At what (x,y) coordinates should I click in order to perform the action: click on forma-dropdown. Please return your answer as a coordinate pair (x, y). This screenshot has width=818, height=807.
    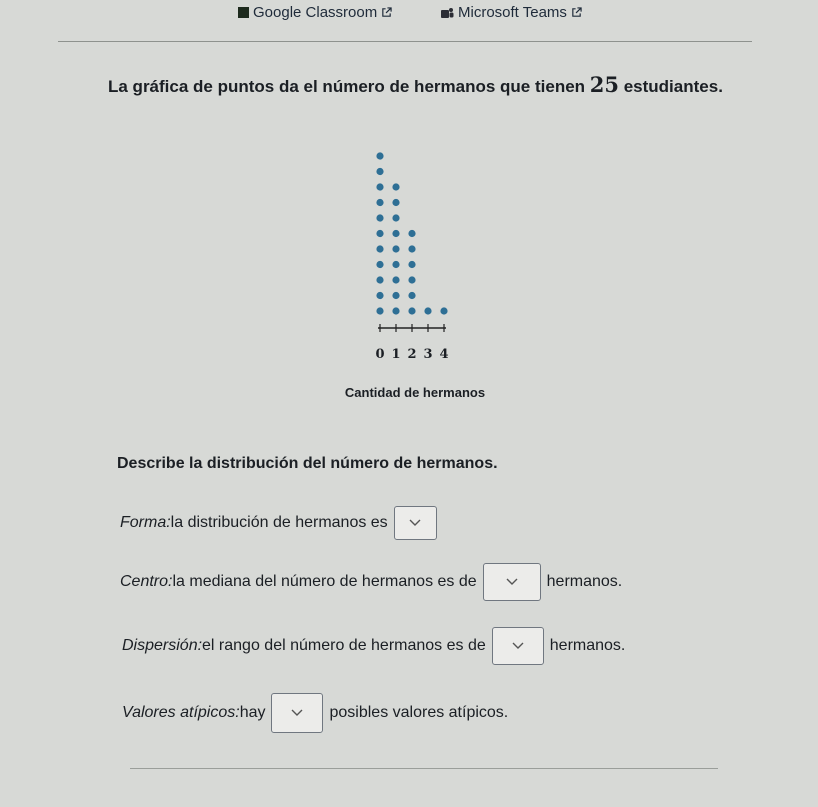
    Looking at the image, I should click on (415, 523).